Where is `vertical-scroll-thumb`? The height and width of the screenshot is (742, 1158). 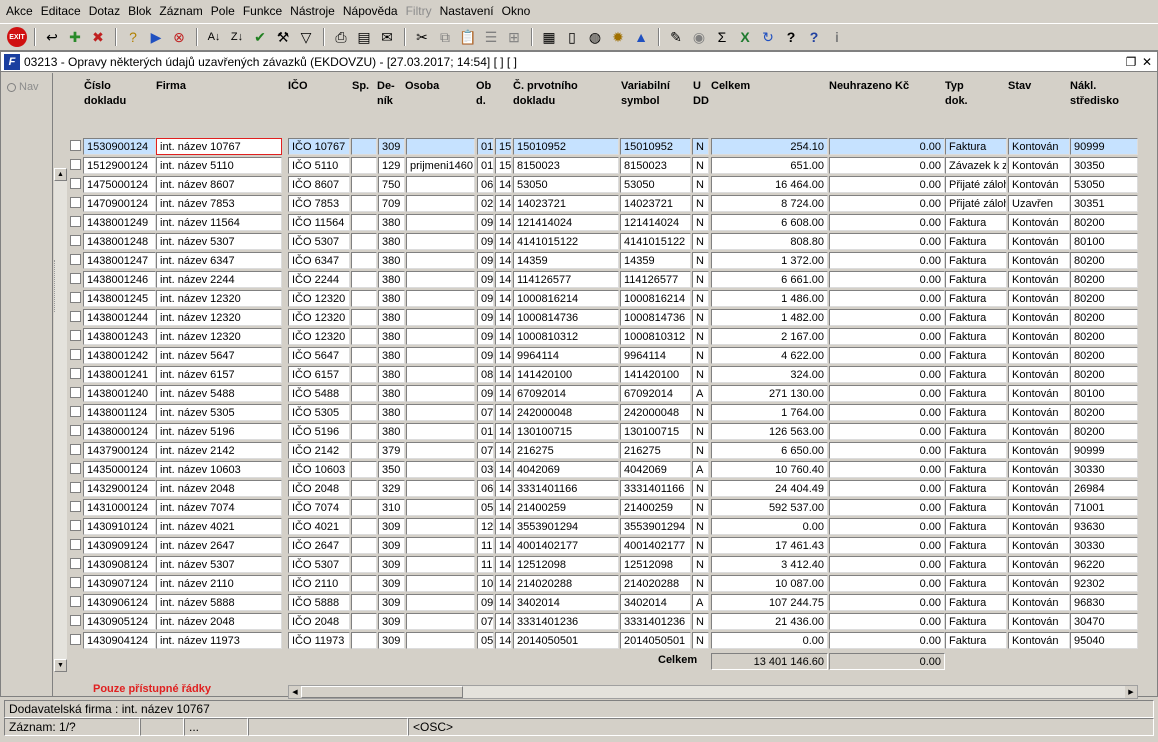
vertical-scroll-thumb is located at coordinates (60, 286).